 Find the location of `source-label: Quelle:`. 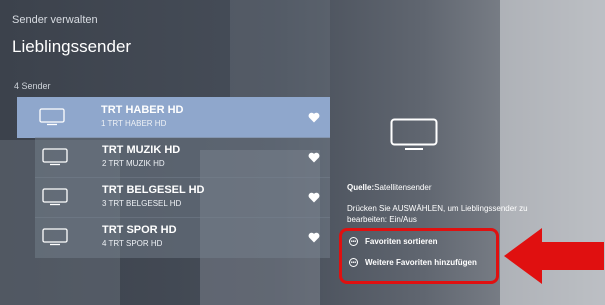

source-label: Quelle: is located at coordinates (361, 187).